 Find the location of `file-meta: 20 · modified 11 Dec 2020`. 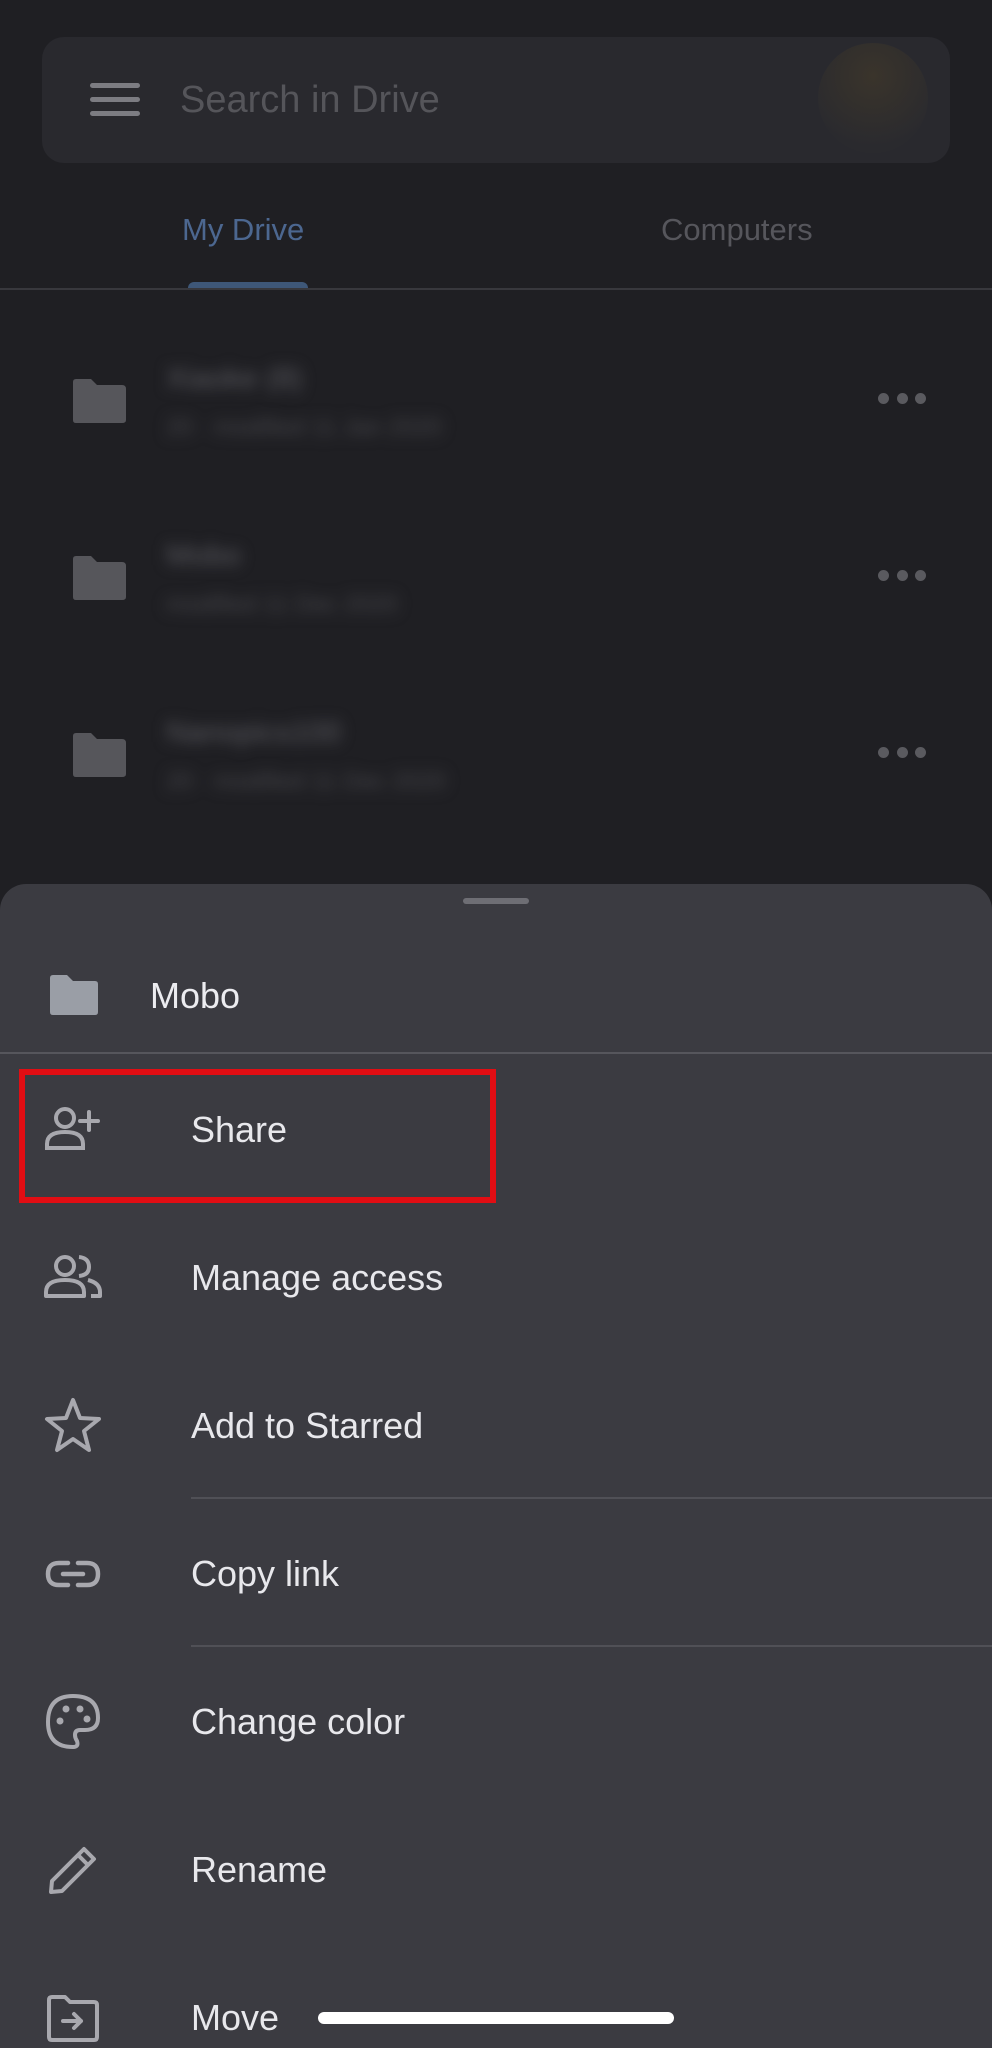

file-meta: 20 · modified 11 Dec 2020 is located at coordinates (306, 781).